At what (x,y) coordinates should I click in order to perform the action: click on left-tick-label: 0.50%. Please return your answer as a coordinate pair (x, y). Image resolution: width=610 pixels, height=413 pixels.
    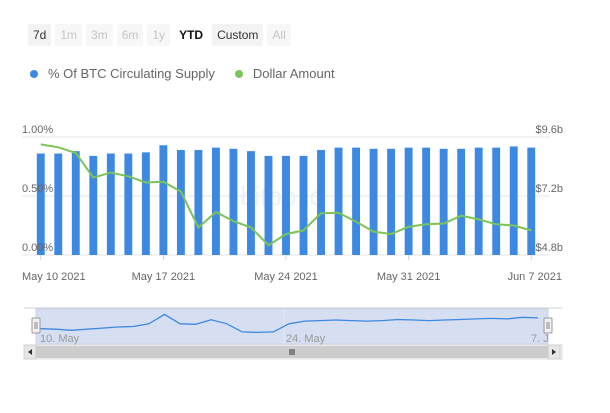
    Looking at the image, I should click on (37, 189).